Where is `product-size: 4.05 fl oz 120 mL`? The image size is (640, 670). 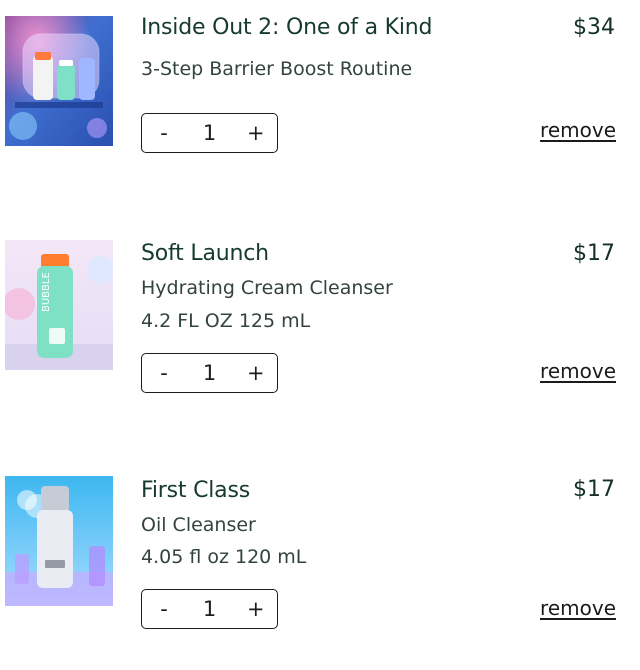
product-size: 4.05 fl oz 120 mL is located at coordinates (224, 557).